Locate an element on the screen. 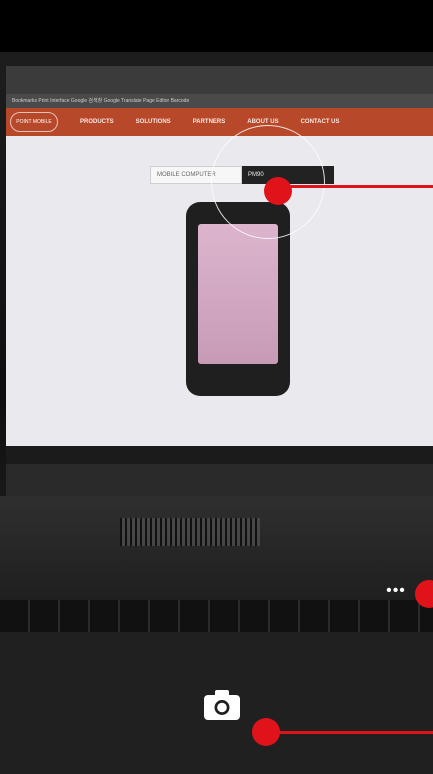  device-screen is located at coordinates (238, 294).